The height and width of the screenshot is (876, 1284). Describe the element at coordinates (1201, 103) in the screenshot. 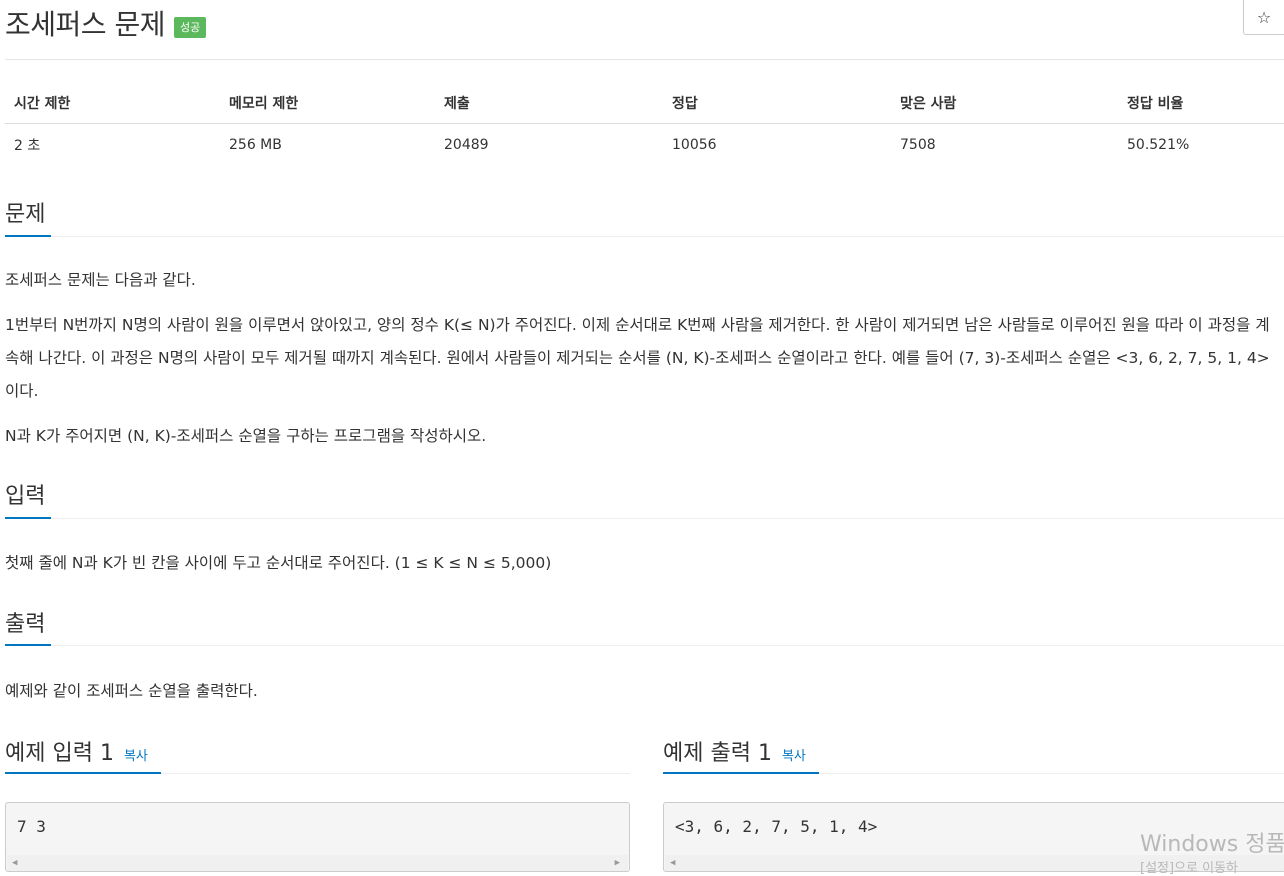

I see `col-ratio: 정답 비율` at that location.